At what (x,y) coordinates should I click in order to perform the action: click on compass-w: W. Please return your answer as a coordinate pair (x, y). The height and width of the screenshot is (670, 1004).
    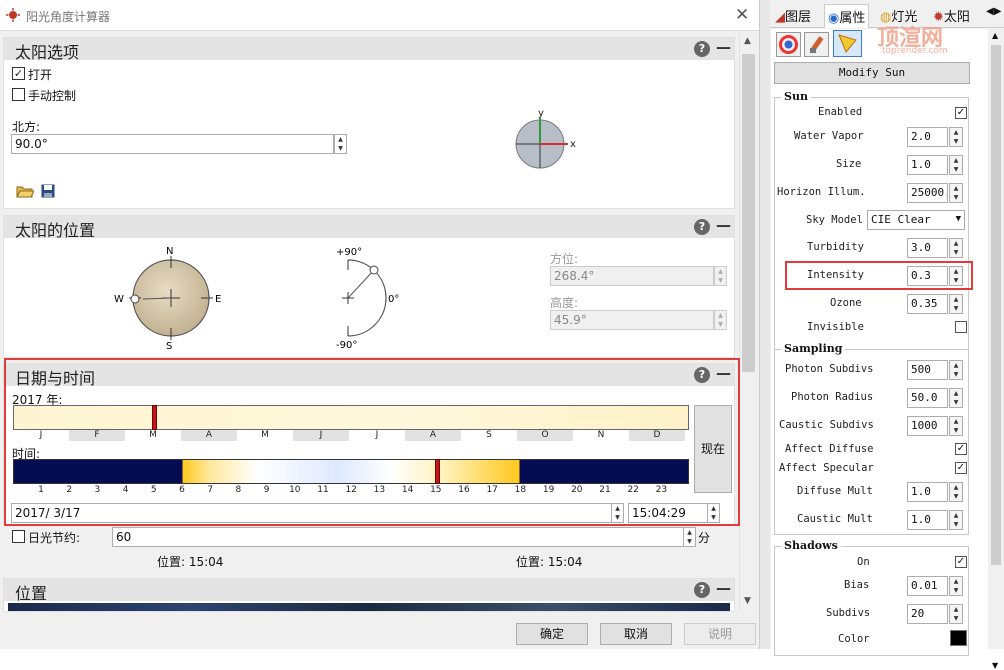
    Looking at the image, I should click on (119, 299).